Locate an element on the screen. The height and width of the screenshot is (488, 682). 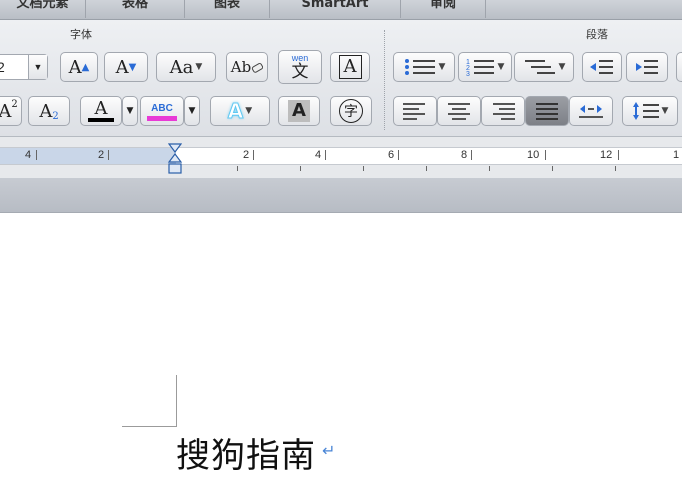
decrease-indent-icon is located at coordinates (601, 67).